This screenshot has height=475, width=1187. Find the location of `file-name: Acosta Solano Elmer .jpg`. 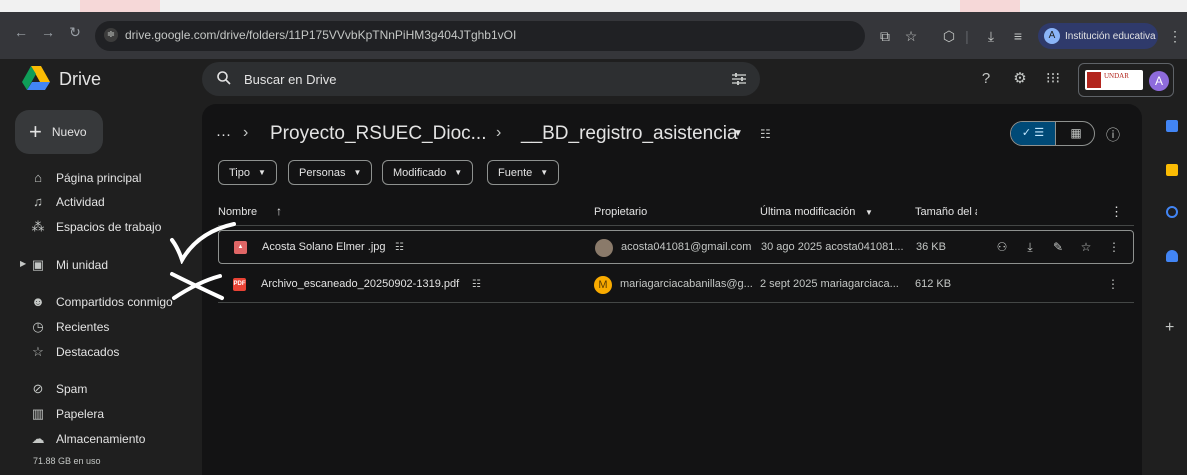

file-name: Acosta Solano Elmer .jpg is located at coordinates (324, 247).